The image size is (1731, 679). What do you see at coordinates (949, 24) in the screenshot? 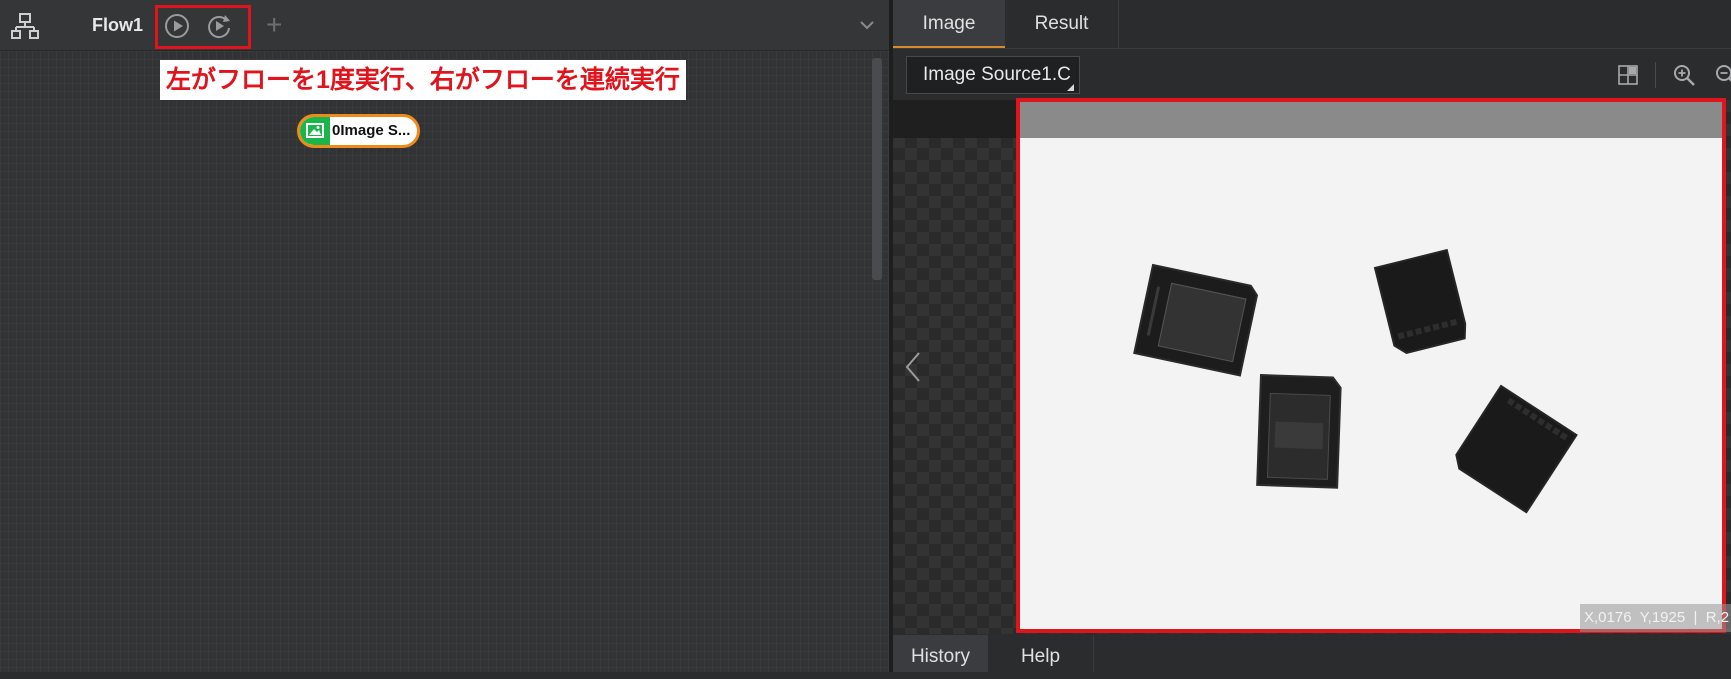
I see `tab-image: Image` at bounding box center [949, 24].